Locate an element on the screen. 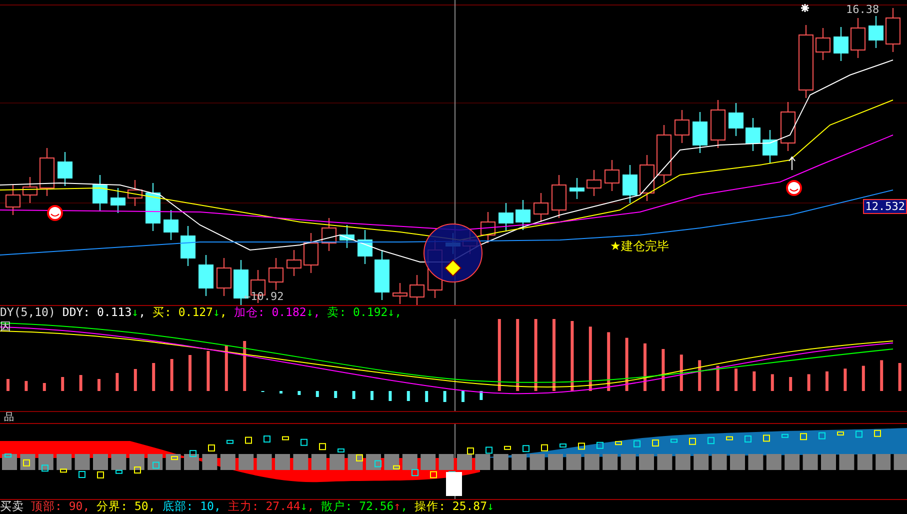  last-price: 12.532 is located at coordinates (885, 206).